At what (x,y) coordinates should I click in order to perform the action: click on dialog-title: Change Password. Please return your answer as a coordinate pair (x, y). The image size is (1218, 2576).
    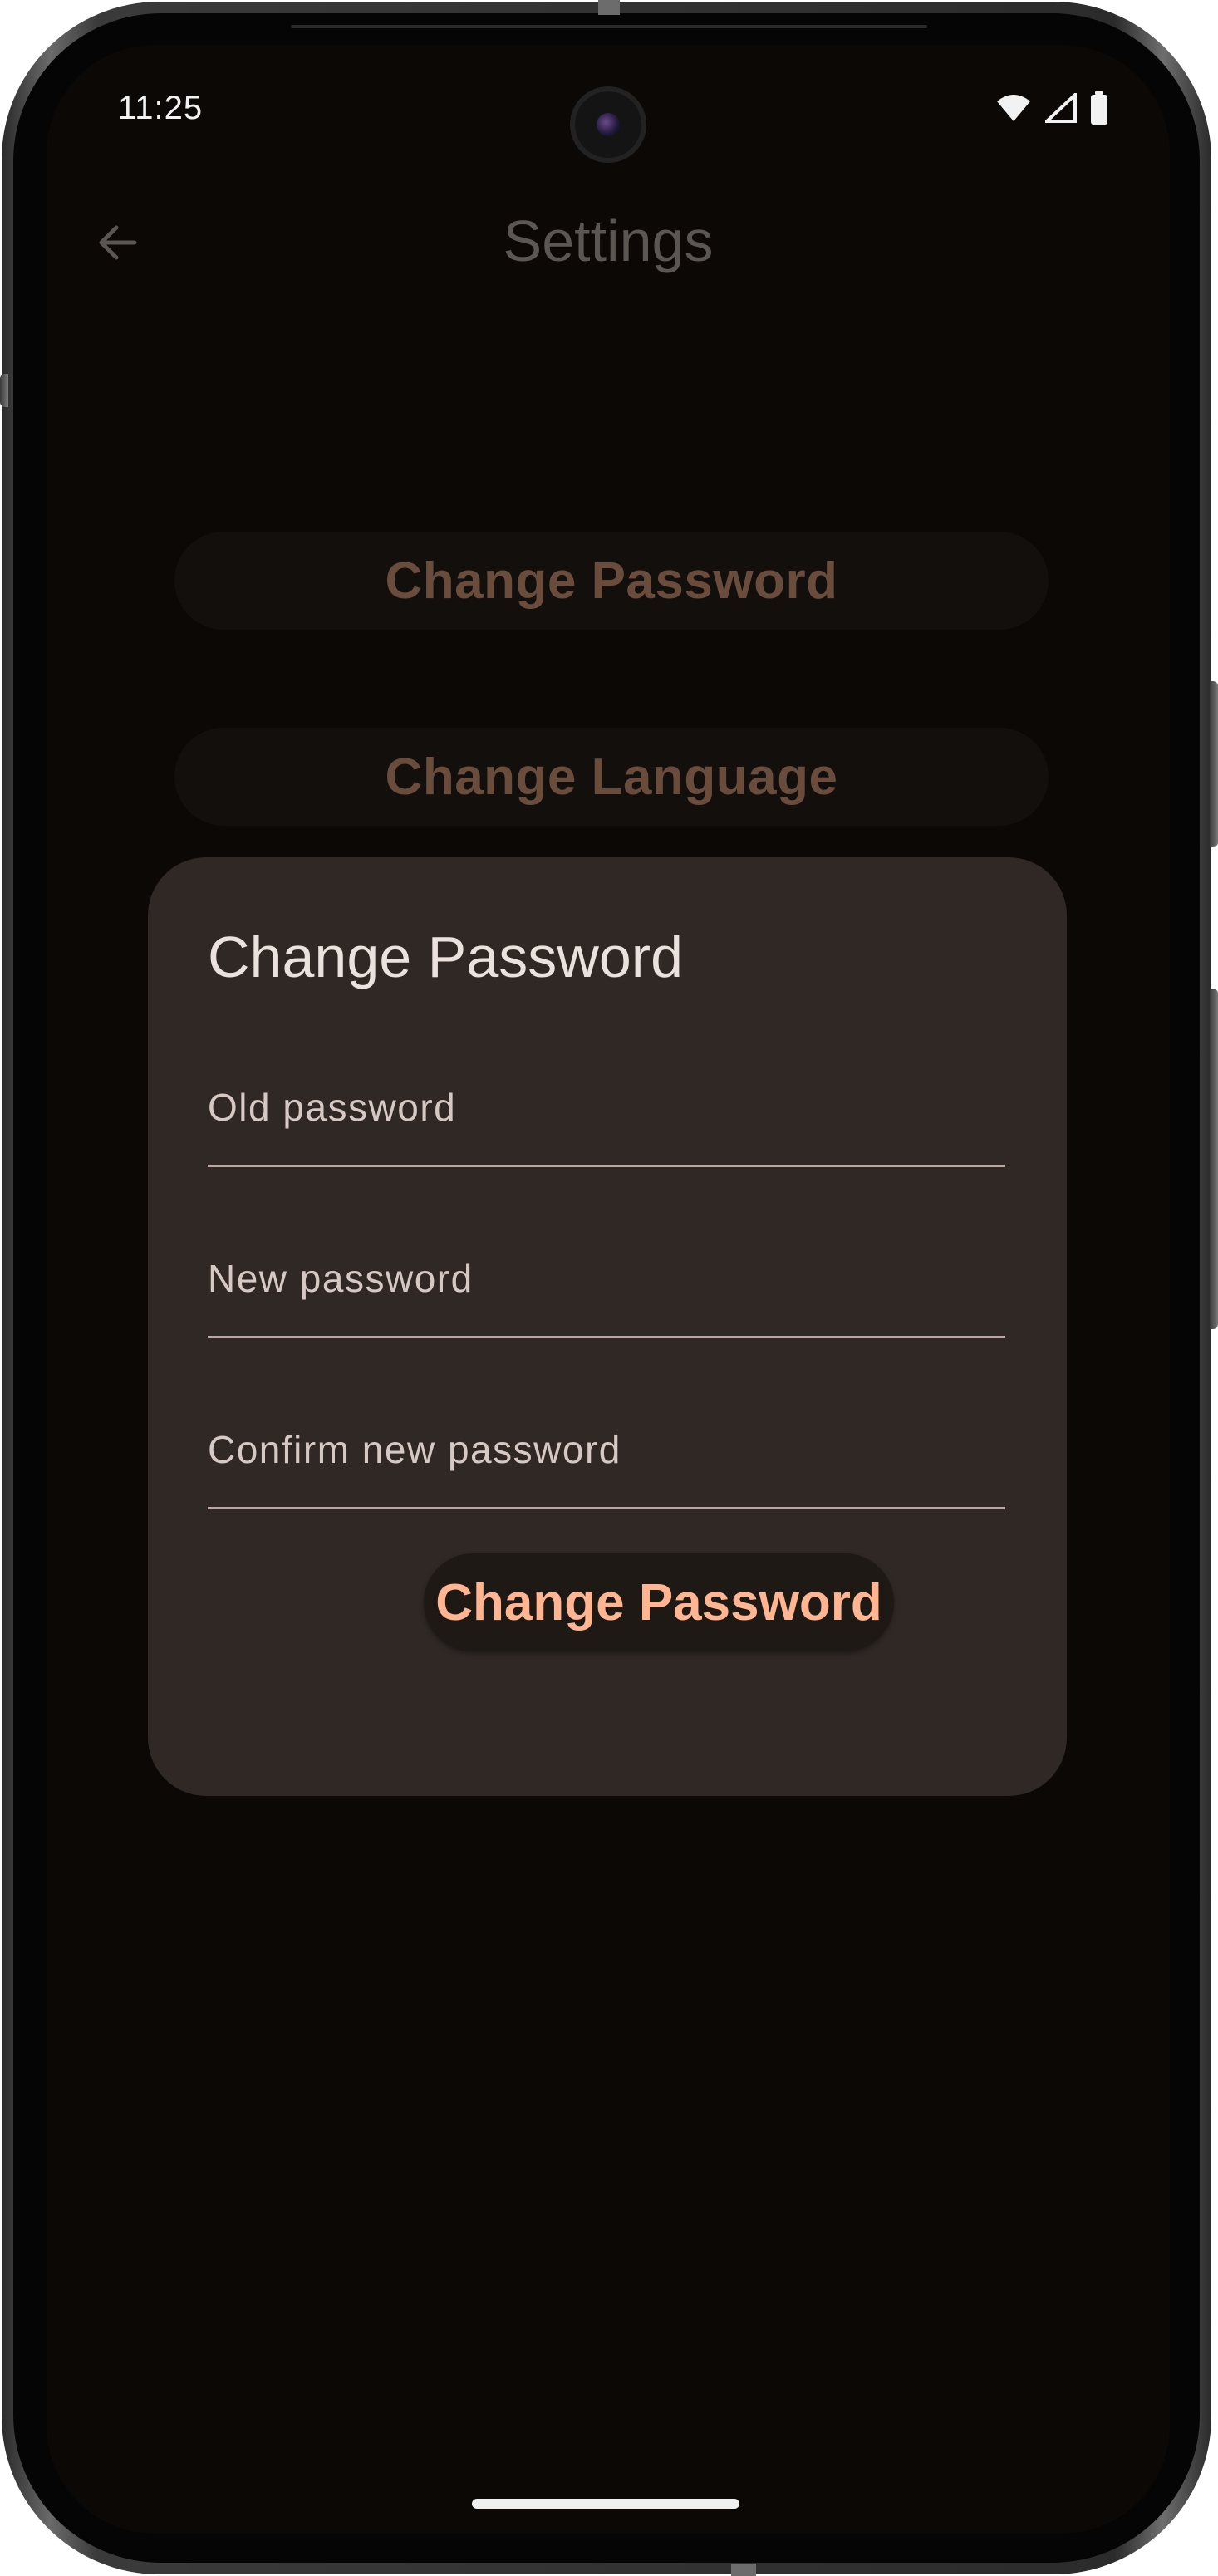
    Looking at the image, I should click on (445, 957).